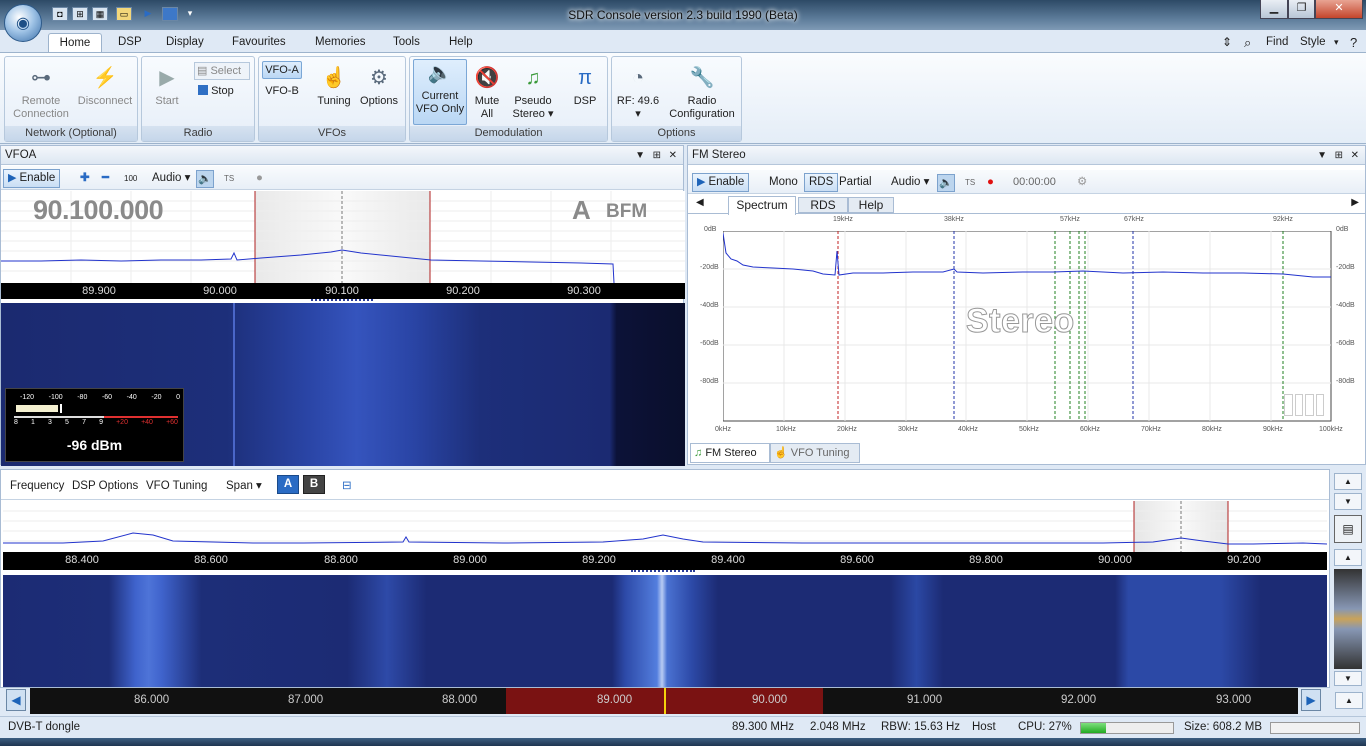 Image resolution: width=1366 pixels, height=746 pixels. What do you see at coordinates (37, 486) in the screenshot?
I see `frequency-menu: Frequency` at bounding box center [37, 486].